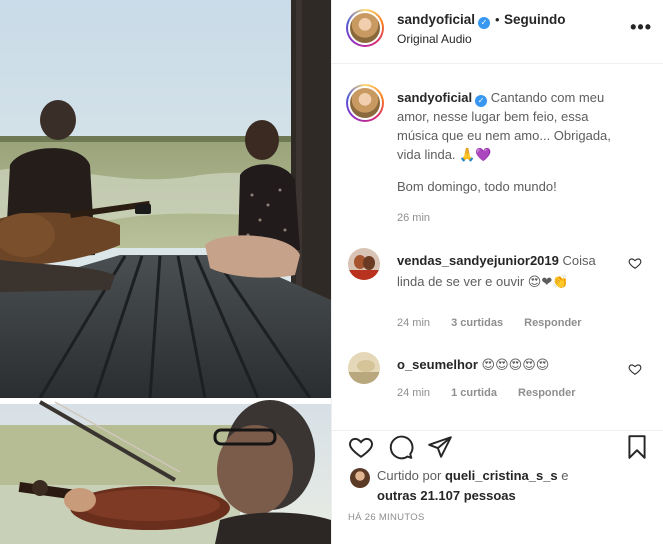  I want to click on likes-others: outras 21.107 pessoas, so click(446, 495).